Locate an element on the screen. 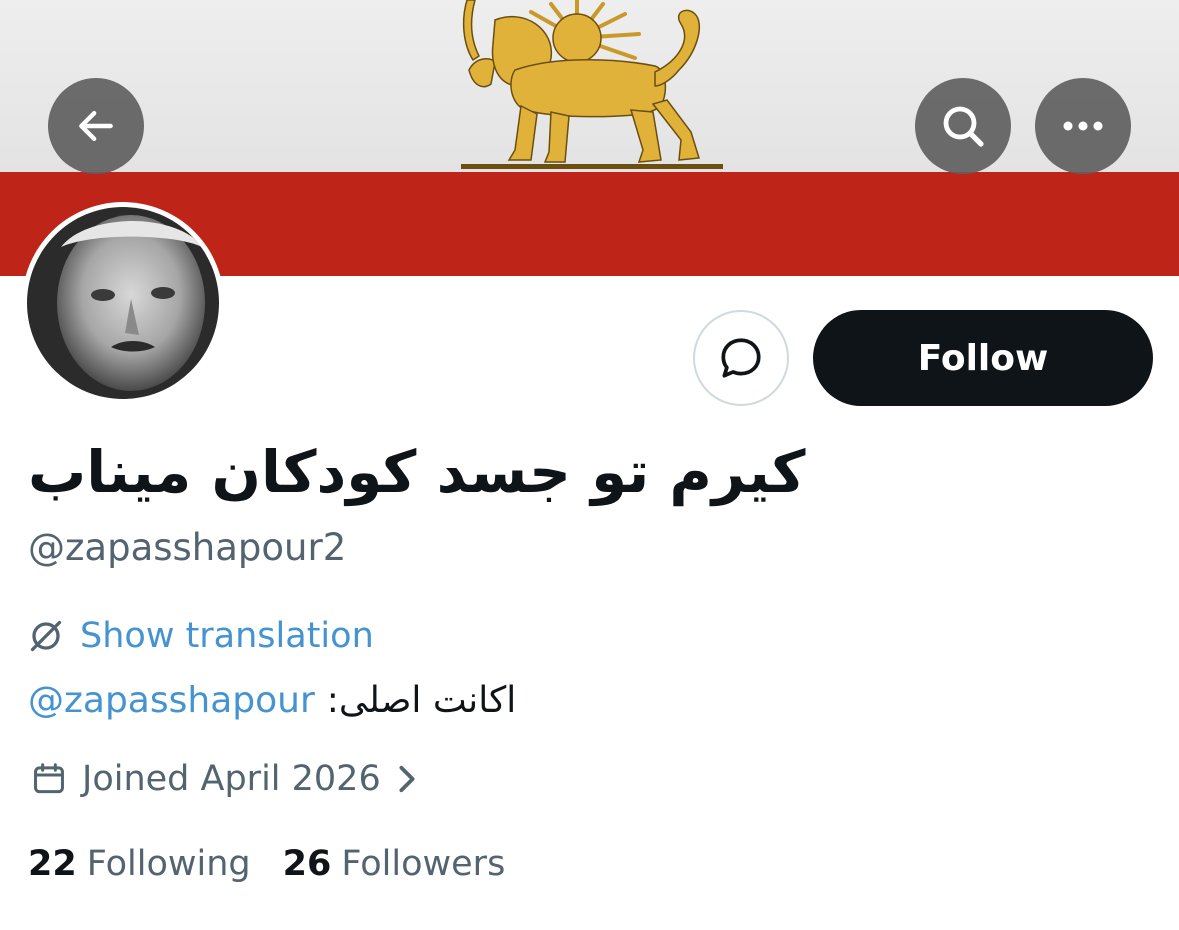  search-button is located at coordinates (963, 126).